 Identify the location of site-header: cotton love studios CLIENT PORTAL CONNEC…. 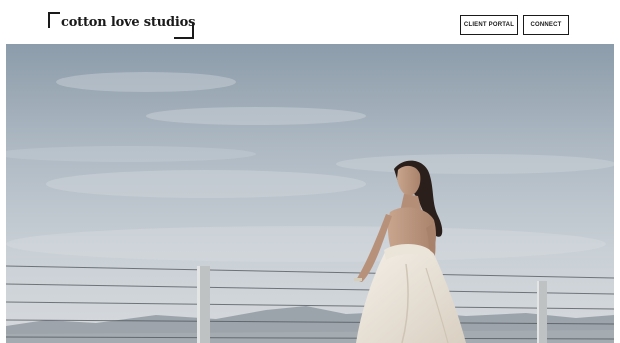
(310, 22).